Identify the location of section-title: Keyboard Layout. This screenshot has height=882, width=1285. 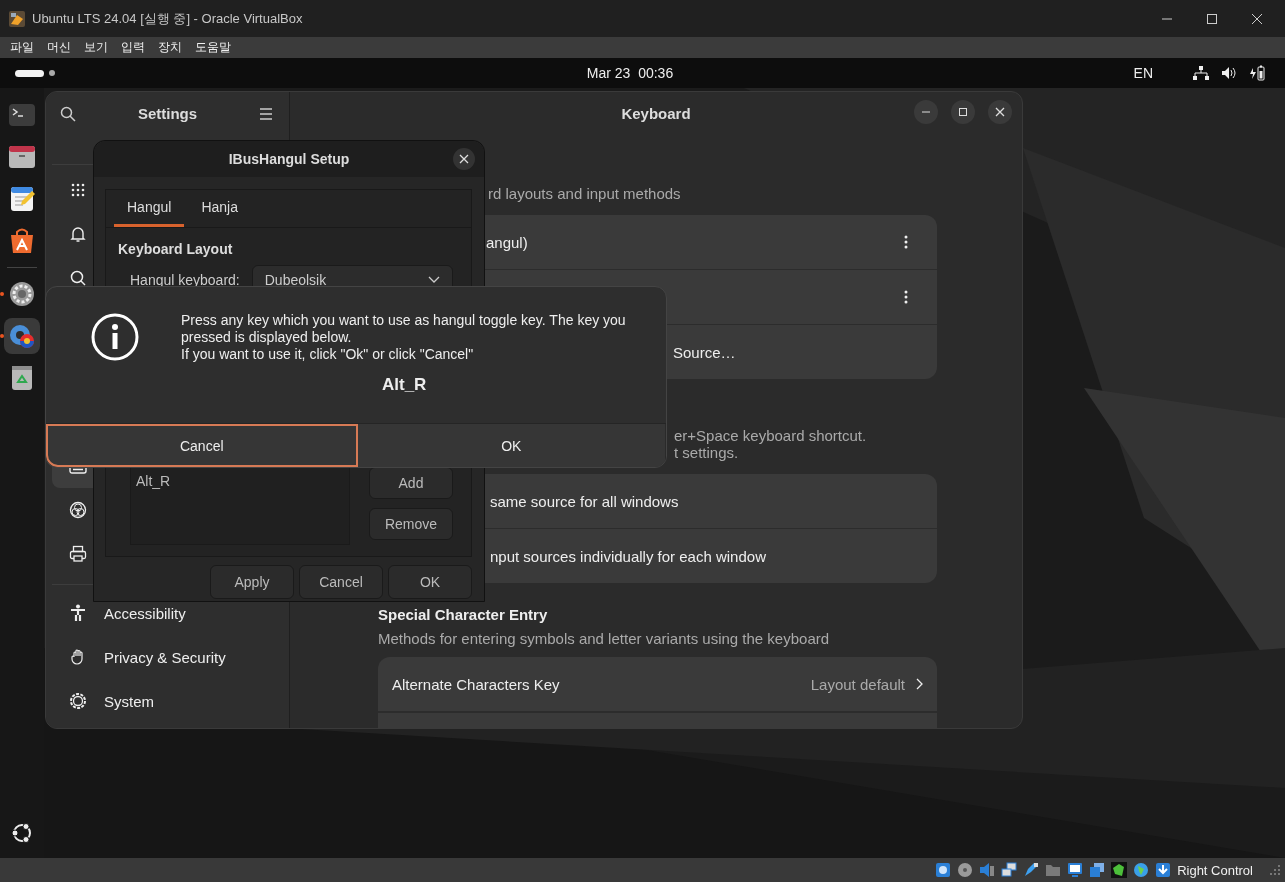
(175, 249).